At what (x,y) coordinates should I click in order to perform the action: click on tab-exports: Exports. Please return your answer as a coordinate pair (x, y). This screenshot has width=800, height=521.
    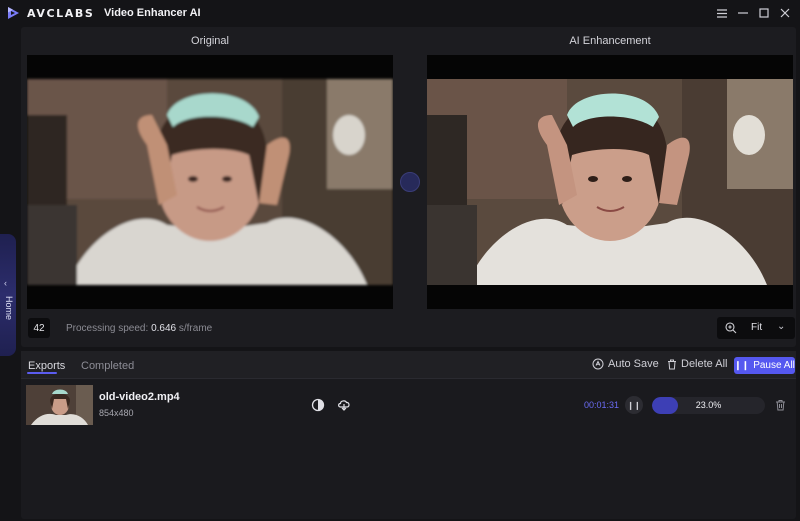
    Looking at the image, I should click on (46, 366).